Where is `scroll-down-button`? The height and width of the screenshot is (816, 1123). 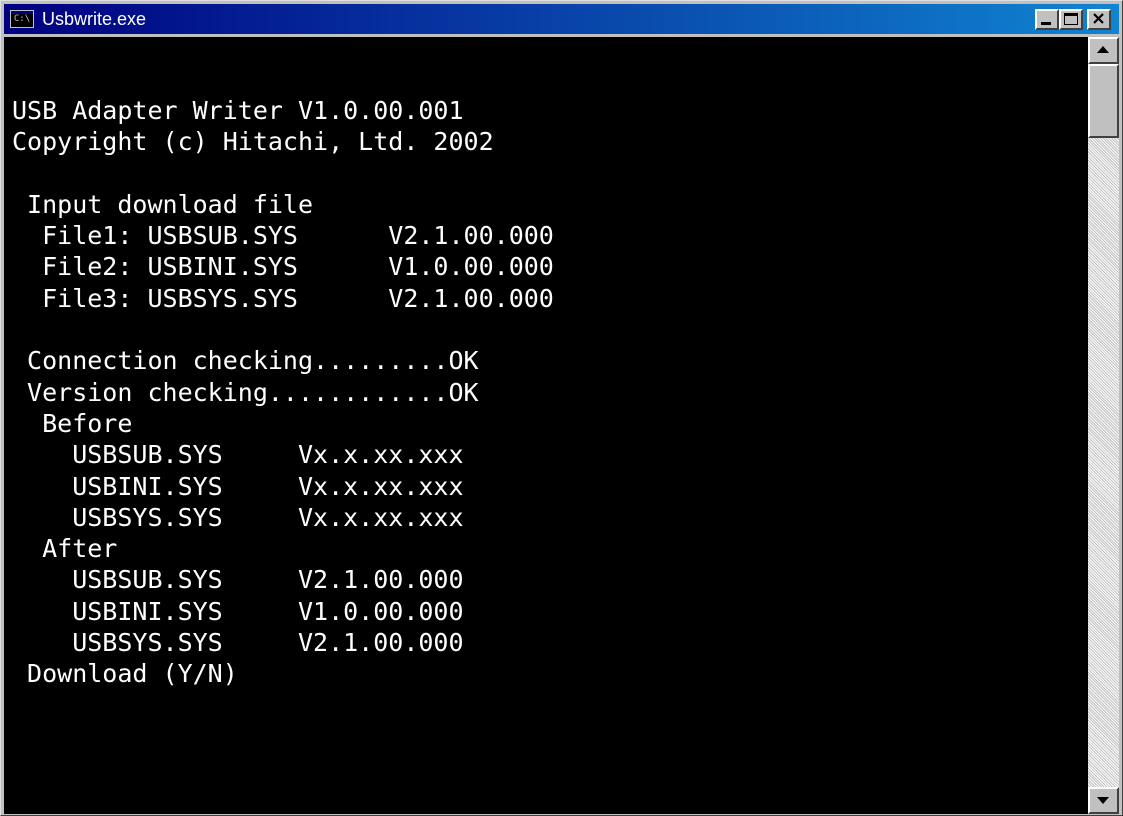
scroll-down-button is located at coordinates (1103, 800).